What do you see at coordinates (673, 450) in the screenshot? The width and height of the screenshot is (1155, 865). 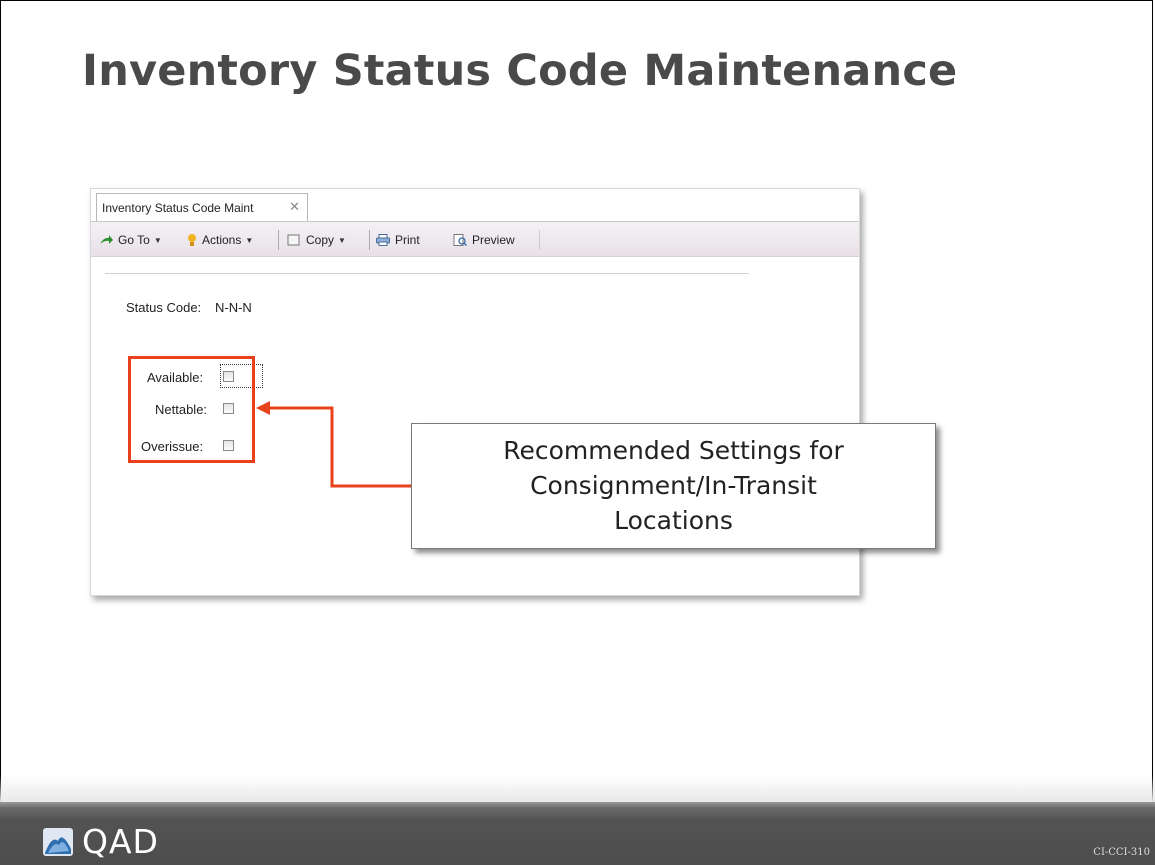 I see `callout-line: Recommended Settings for` at bounding box center [673, 450].